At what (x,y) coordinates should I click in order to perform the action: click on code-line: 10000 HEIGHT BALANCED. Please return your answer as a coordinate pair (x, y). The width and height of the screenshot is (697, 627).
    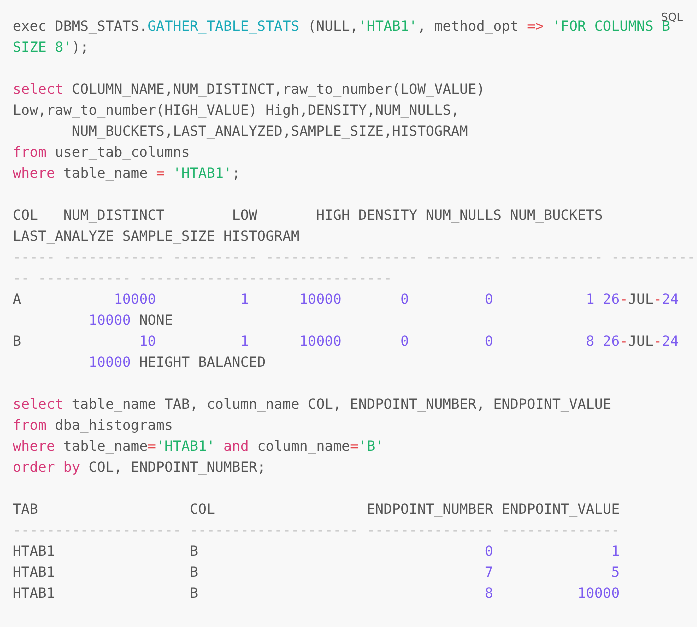
    Looking at the image, I should click on (177, 363).